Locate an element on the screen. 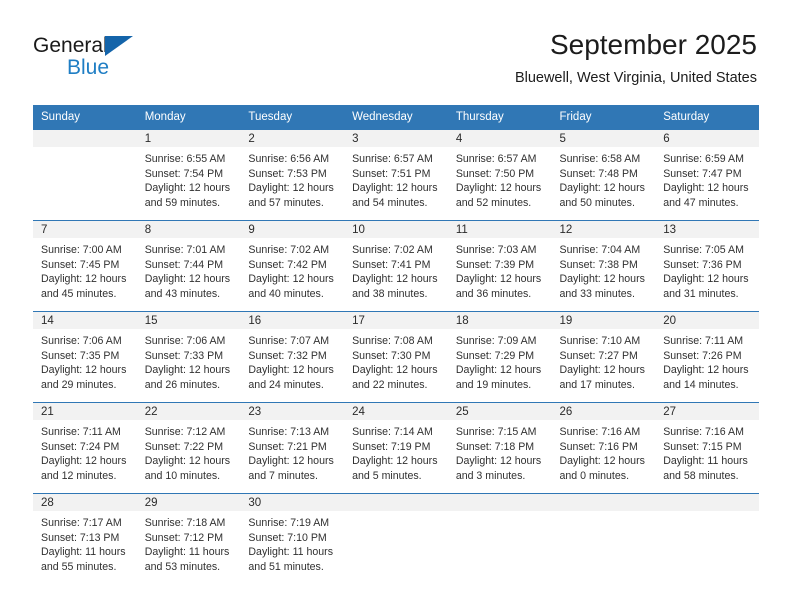 The image size is (792, 612). day-number: 23 is located at coordinates (292, 411).